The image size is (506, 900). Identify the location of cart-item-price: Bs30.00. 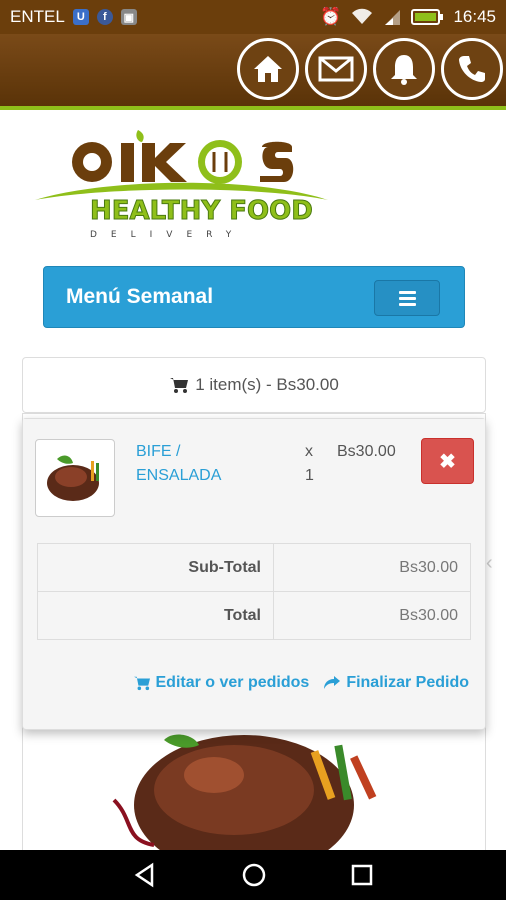
(366, 451).